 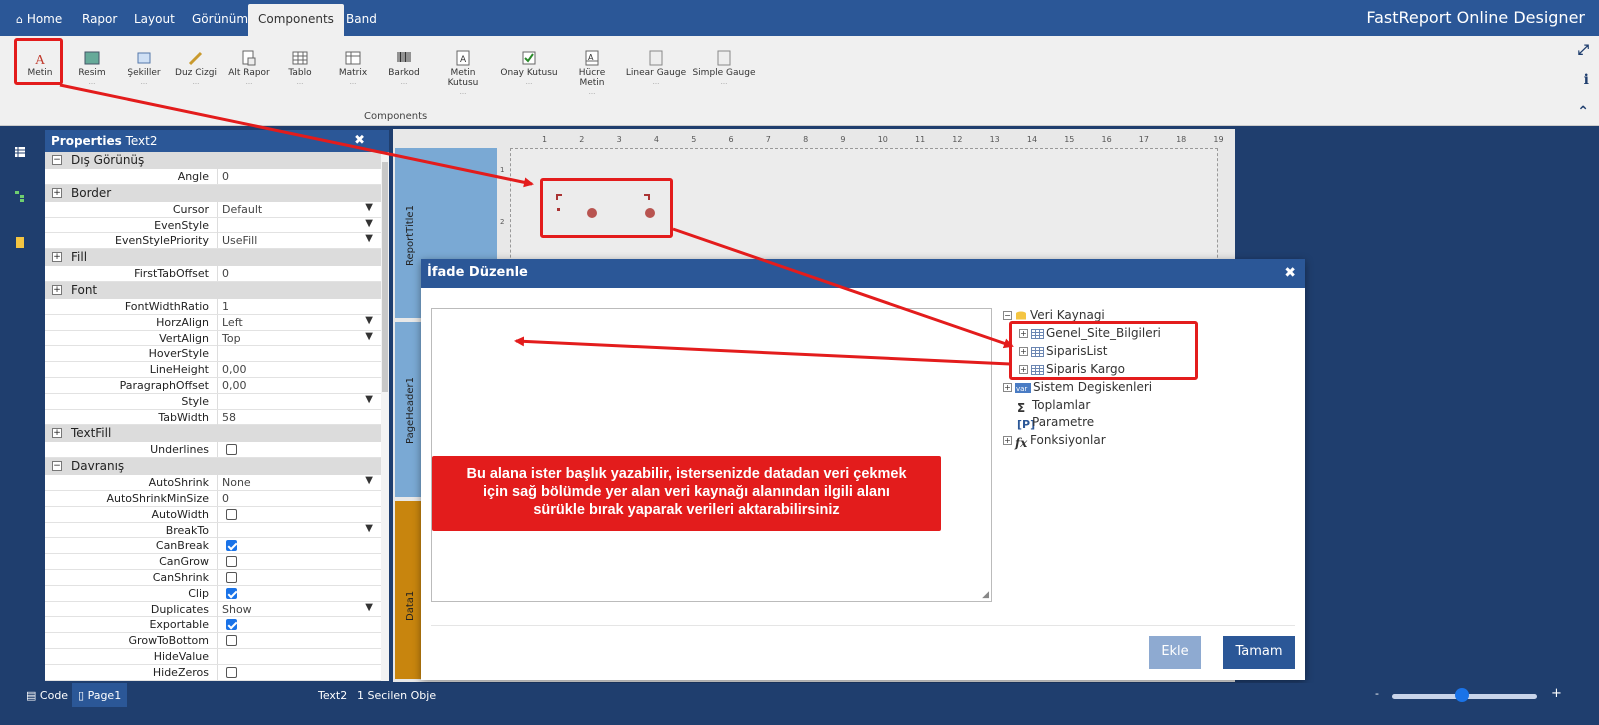 I want to click on property-category: + Font, so click(x=217, y=290).